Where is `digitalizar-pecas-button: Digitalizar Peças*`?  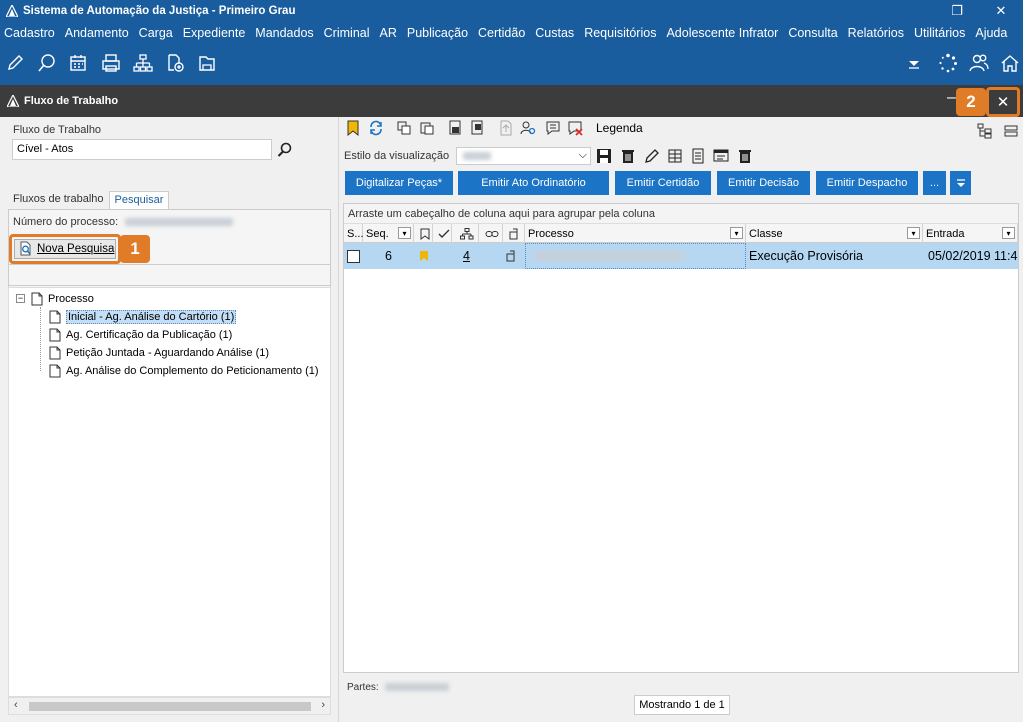
digitalizar-pecas-button: Digitalizar Peças* is located at coordinates (399, 183).